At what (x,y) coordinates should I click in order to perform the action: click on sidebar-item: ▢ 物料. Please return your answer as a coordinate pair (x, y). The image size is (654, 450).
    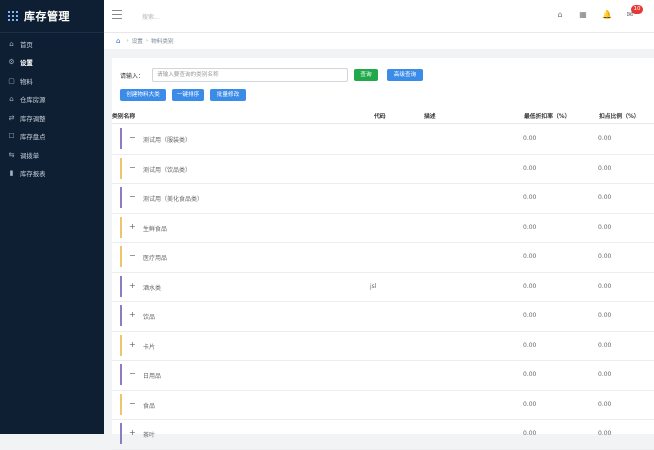
    Looking at the image, I should click on (52, 81).